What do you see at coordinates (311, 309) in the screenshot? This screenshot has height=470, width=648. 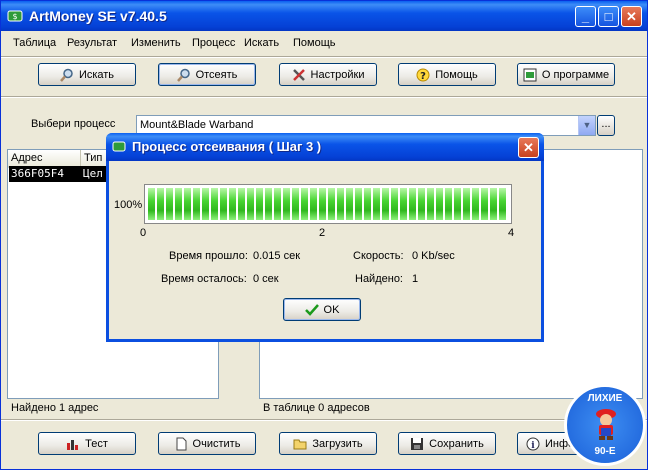 I see `checkmark-icon` at bounding box center [311, 309].